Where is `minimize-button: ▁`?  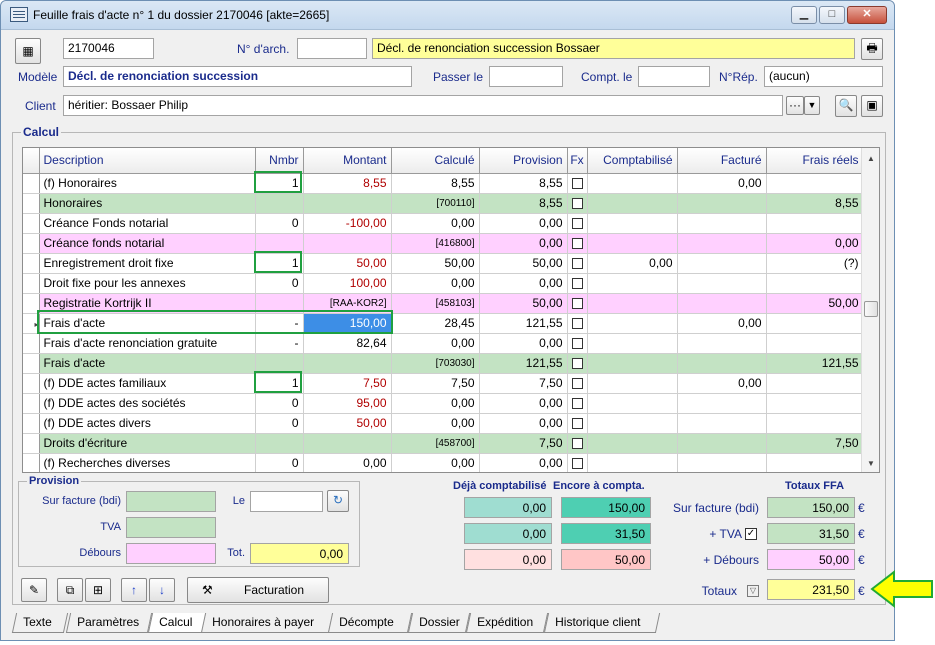 minimize-button: ▁ is located at coordinates (804, 15).